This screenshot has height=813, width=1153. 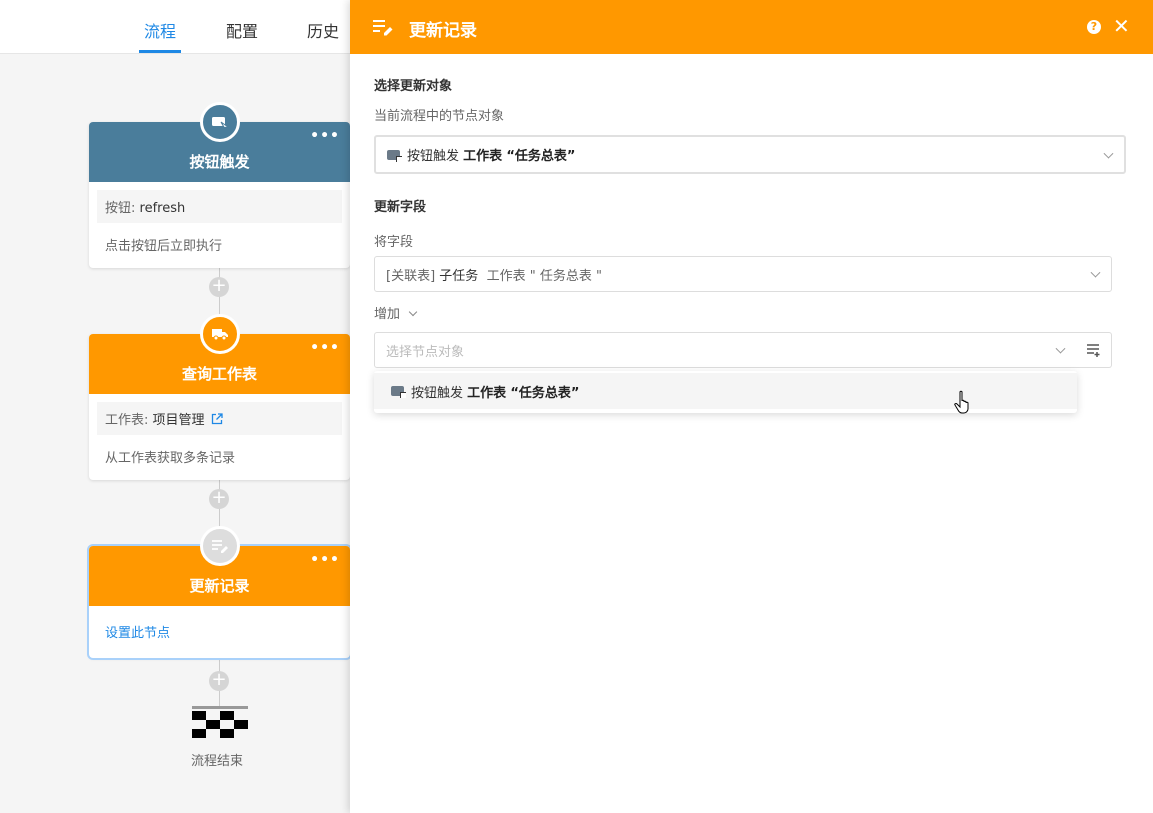 I want to click on field-name: 子任务, so click(x=459, y=276).